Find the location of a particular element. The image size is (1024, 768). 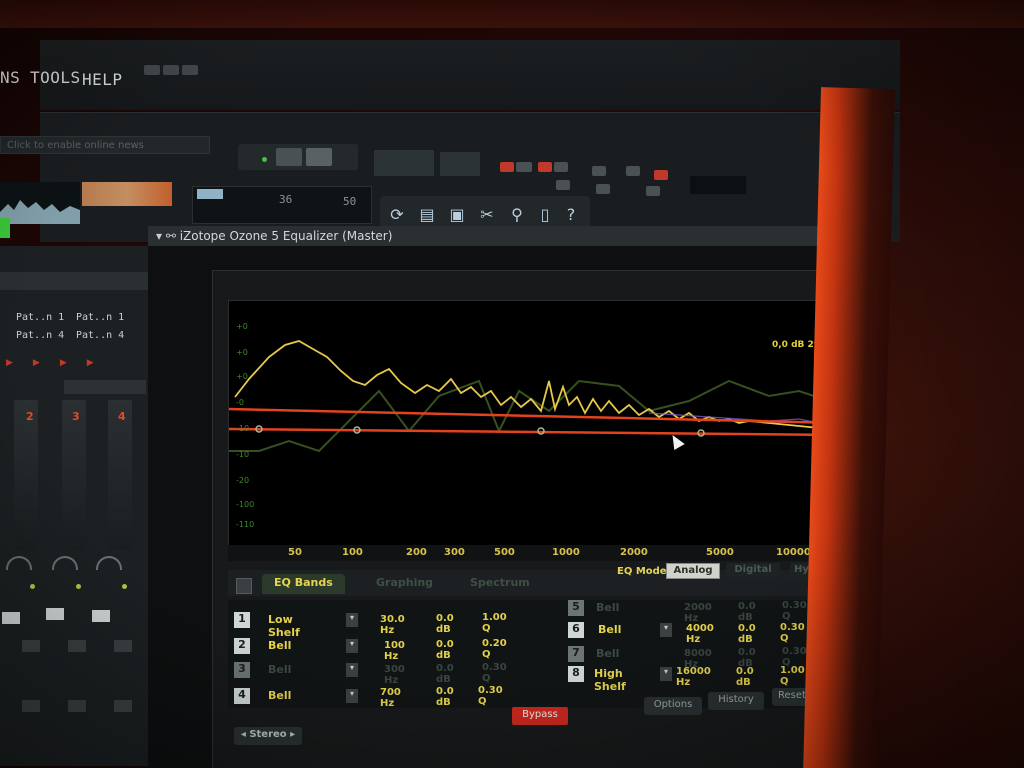

tempo-right-value: 50 is located at coordinates (350, 201).